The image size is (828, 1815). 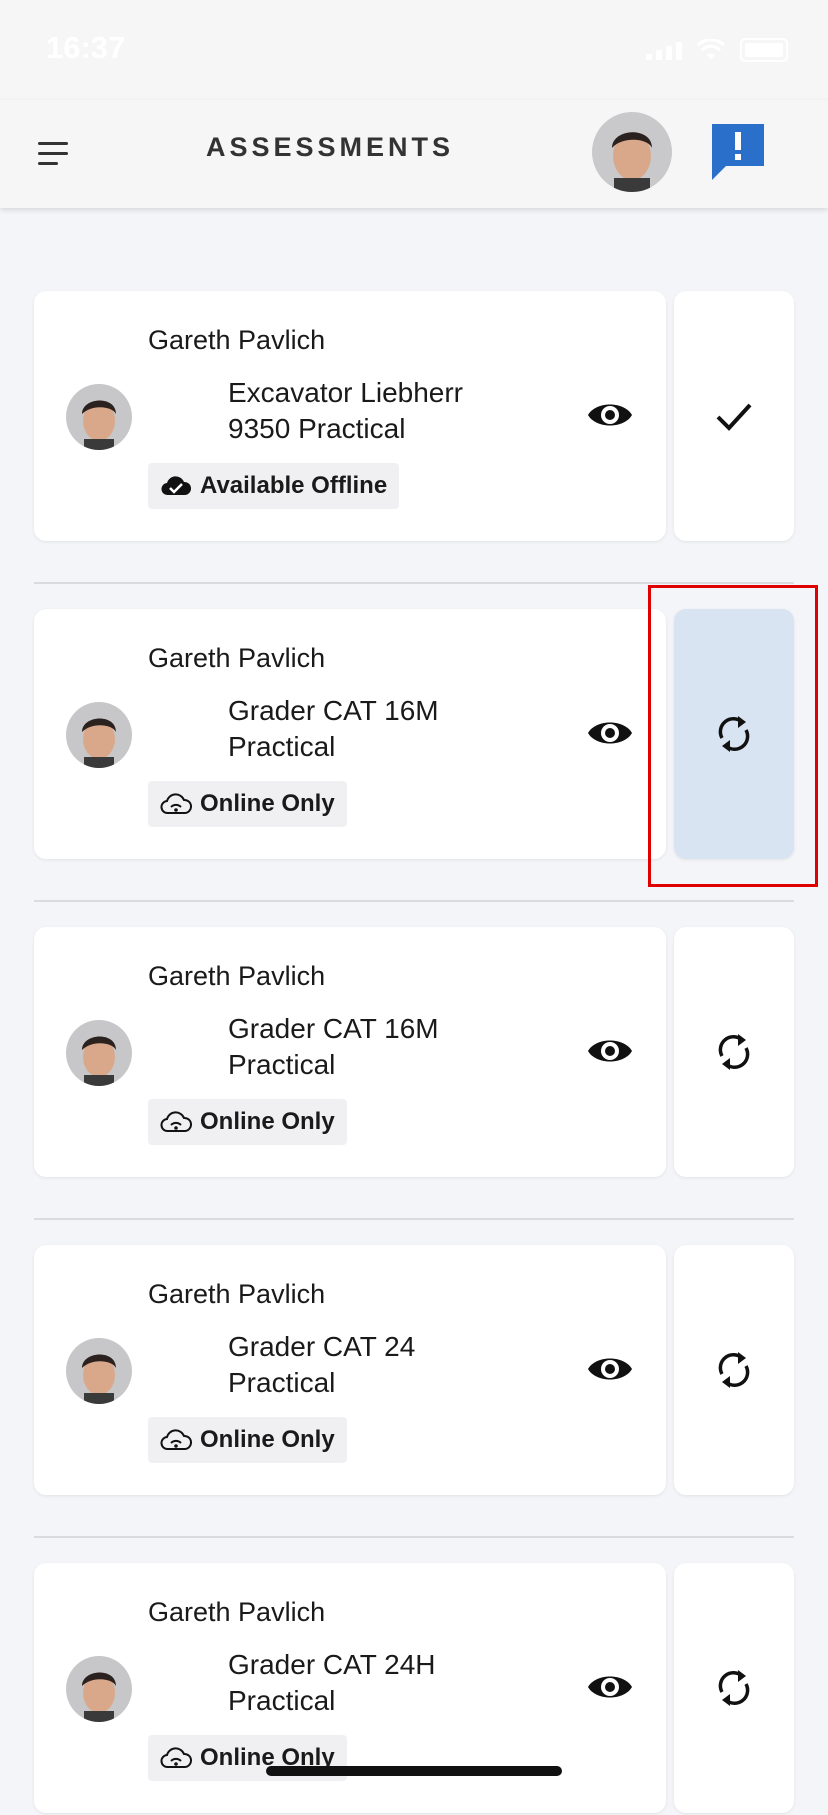 I want to click on status-bar: 16:37, so click(x=414, y=50).